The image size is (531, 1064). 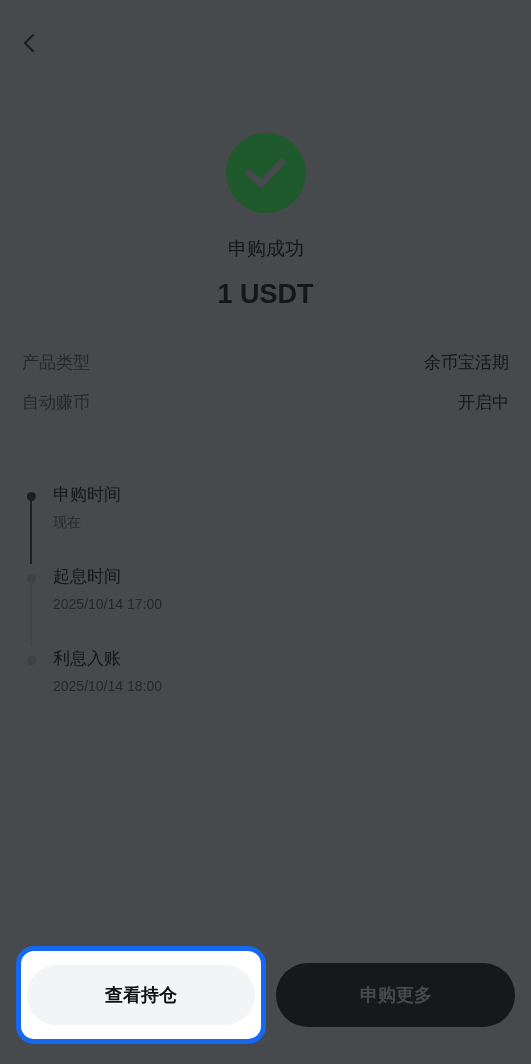 I want to click on view-holdings-button: 查看持仓, so click(x=141, y=995).